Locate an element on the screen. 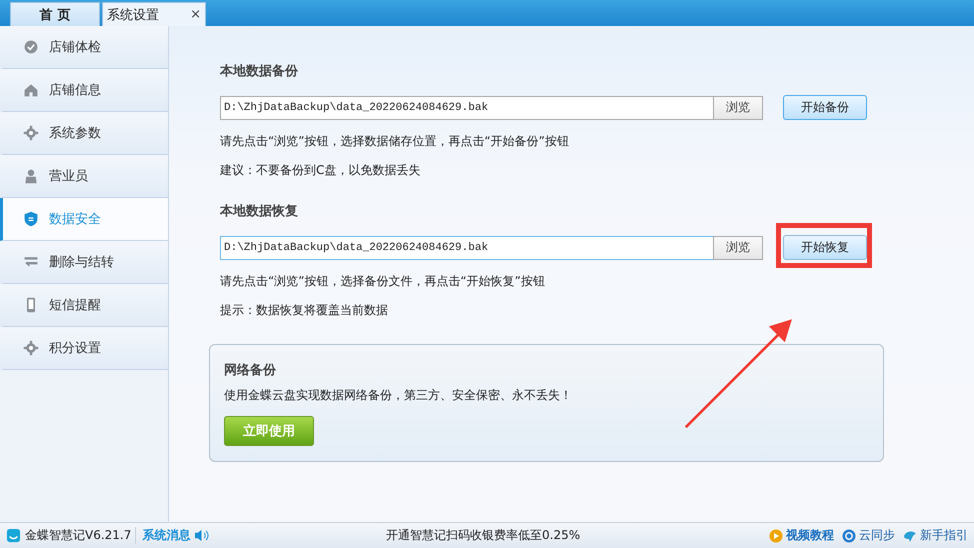  section-title: 本地数据备份 is located at coordinates (259, 71).